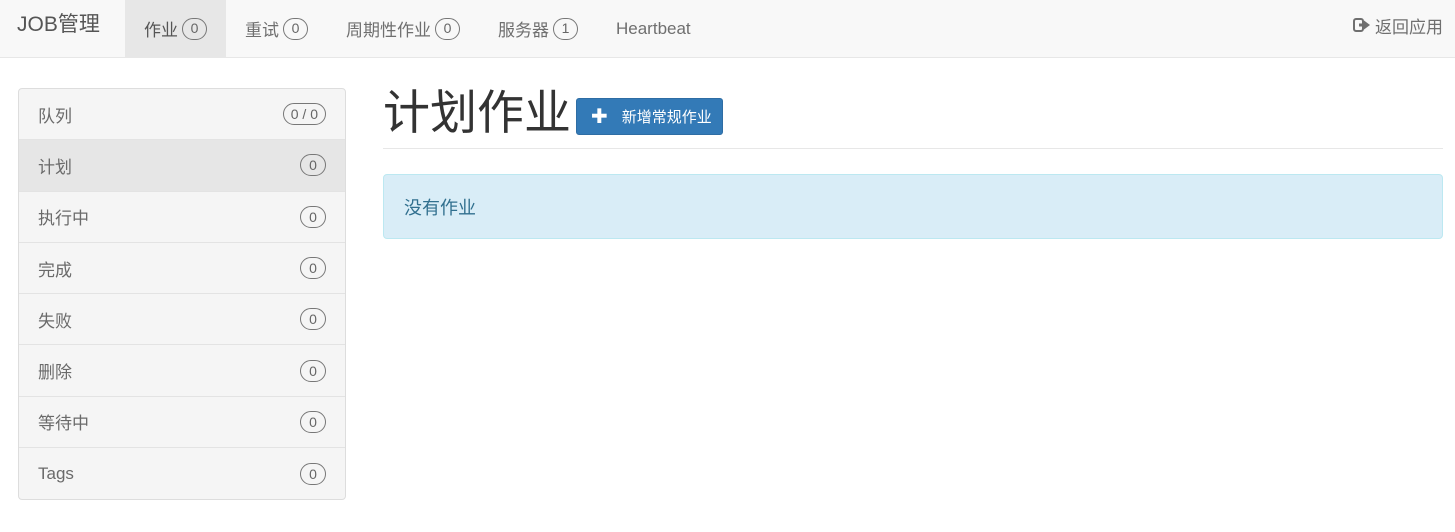  I want to click on sidebar-item-label: 完成, so click(55, 270).